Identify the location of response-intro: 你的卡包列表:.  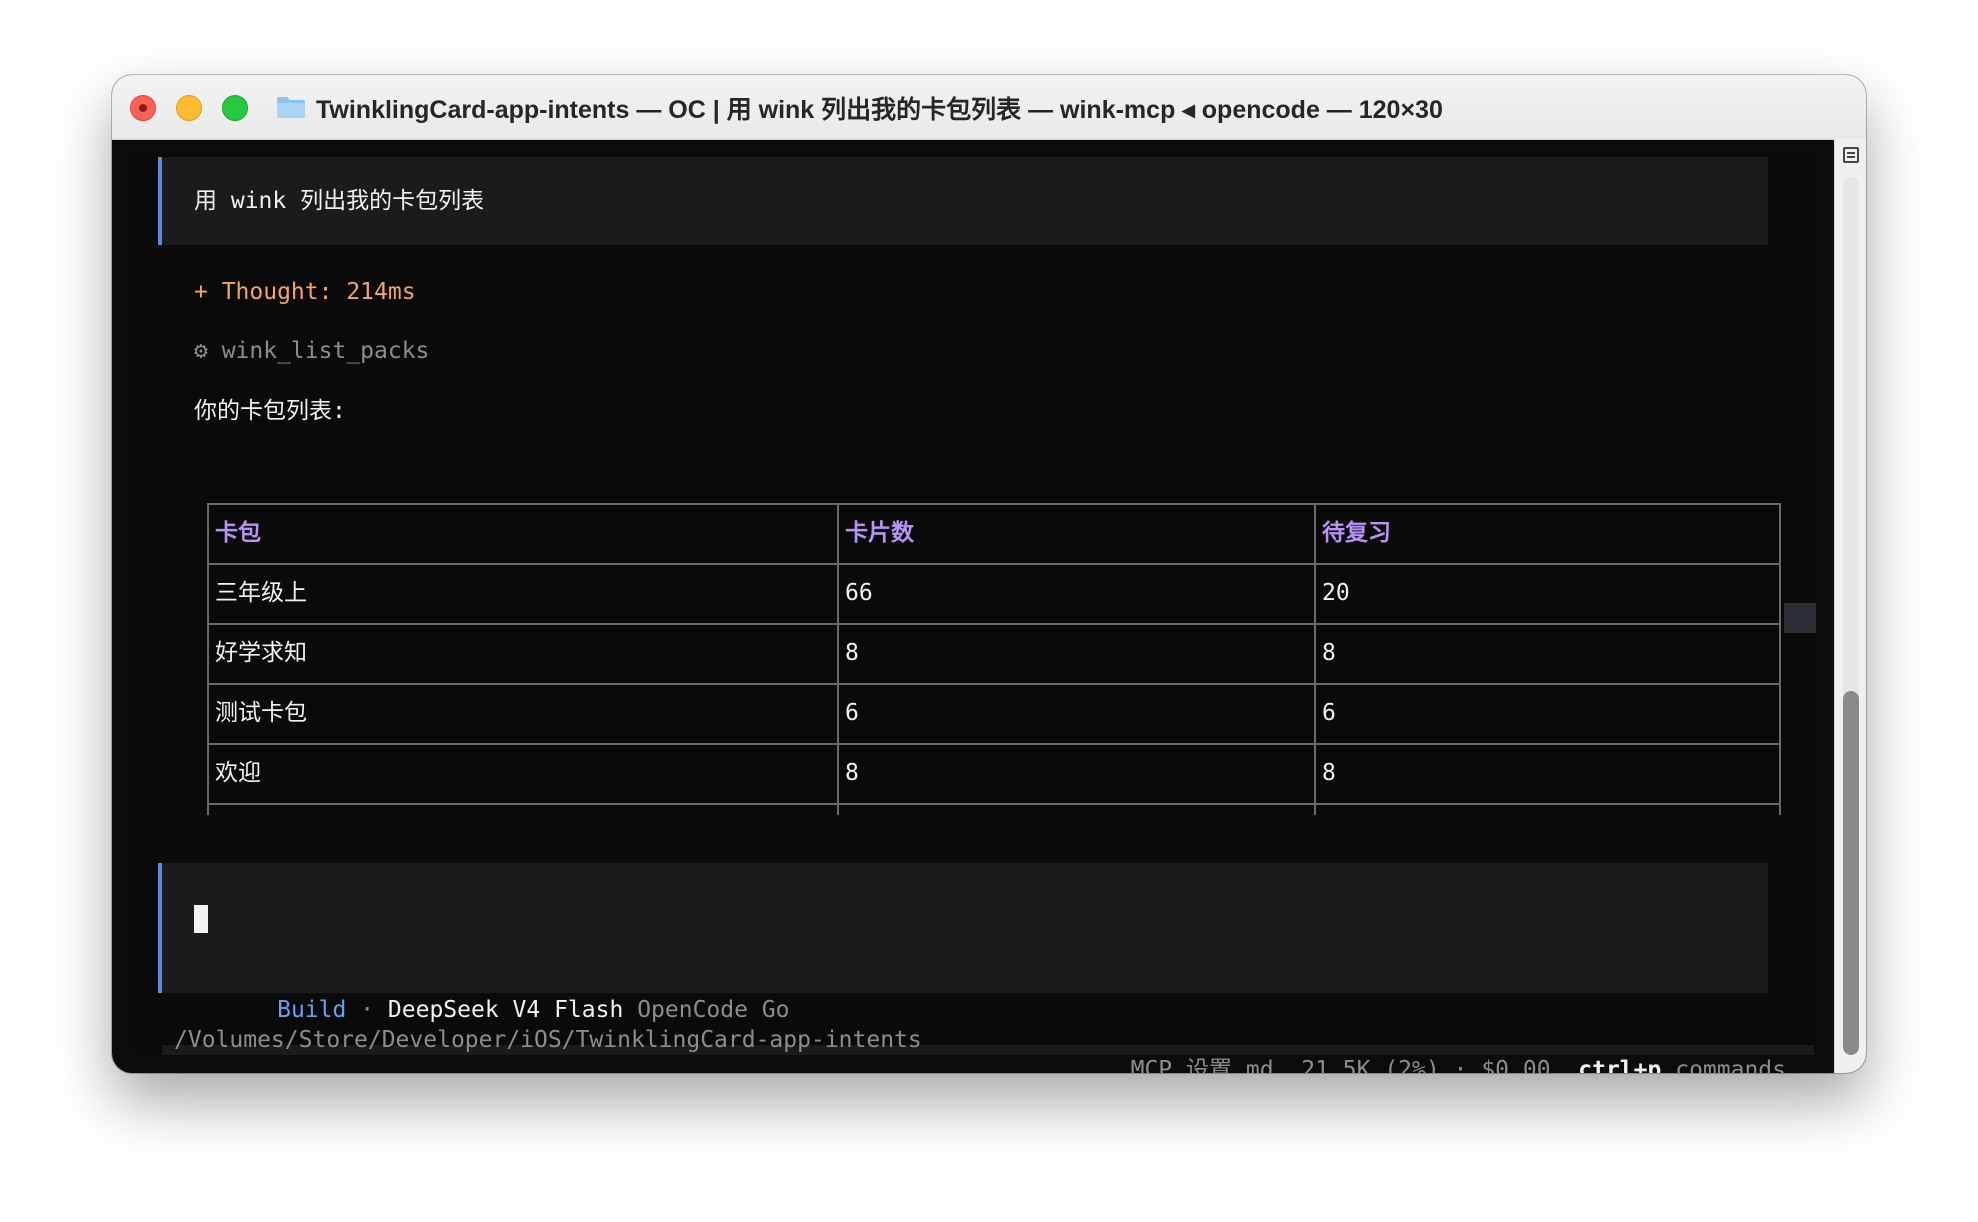
(270, 411).